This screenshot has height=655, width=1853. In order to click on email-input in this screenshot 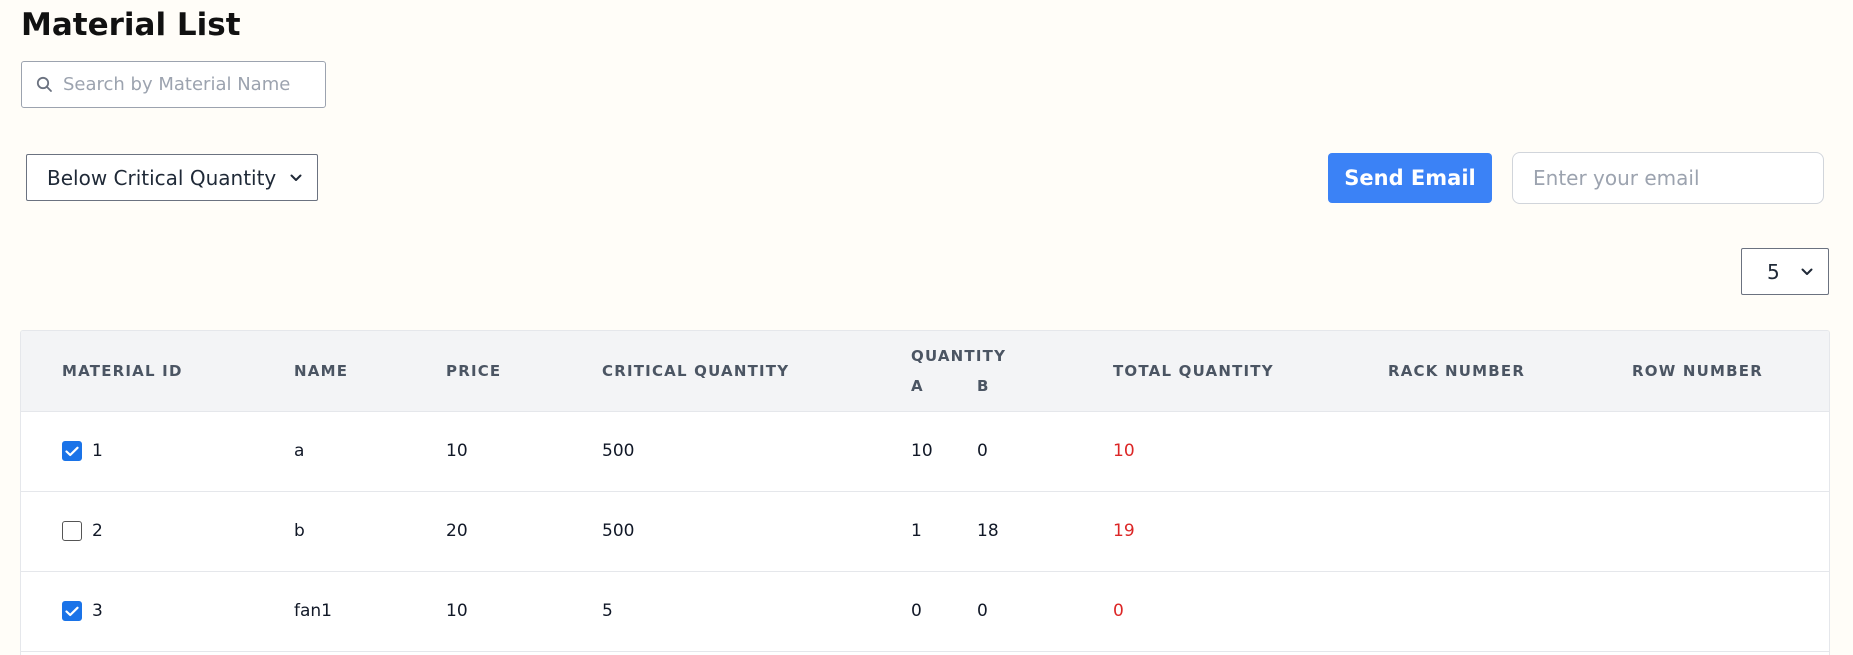, I will do `click(1668, 178)`.